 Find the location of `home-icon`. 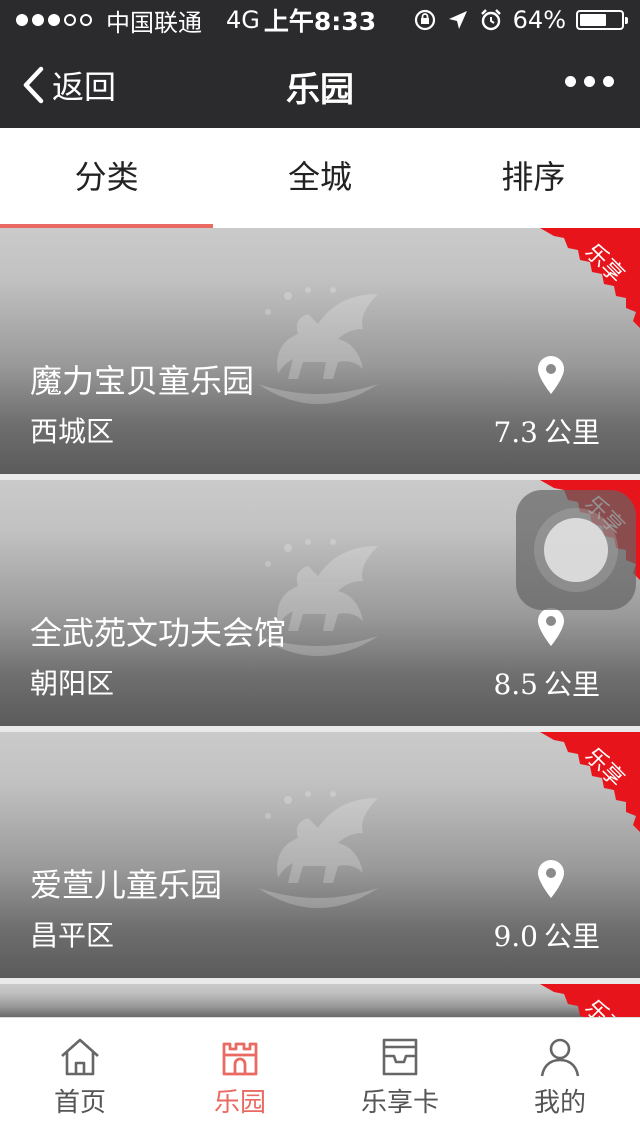

home-icon is located at coordinates (80, 1057).